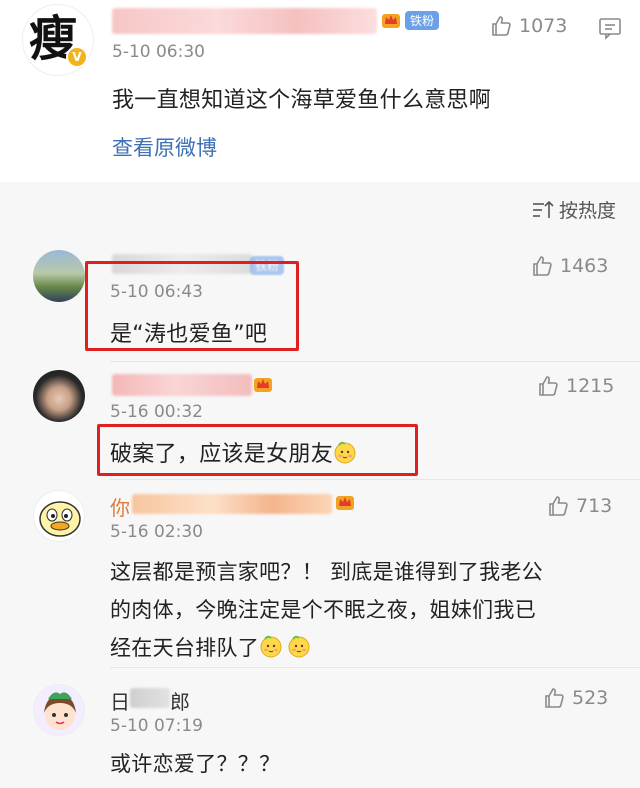 The width and height of the screenshot is (640, 788). I want to click on post-like-button: 1073, so click(528, 26).